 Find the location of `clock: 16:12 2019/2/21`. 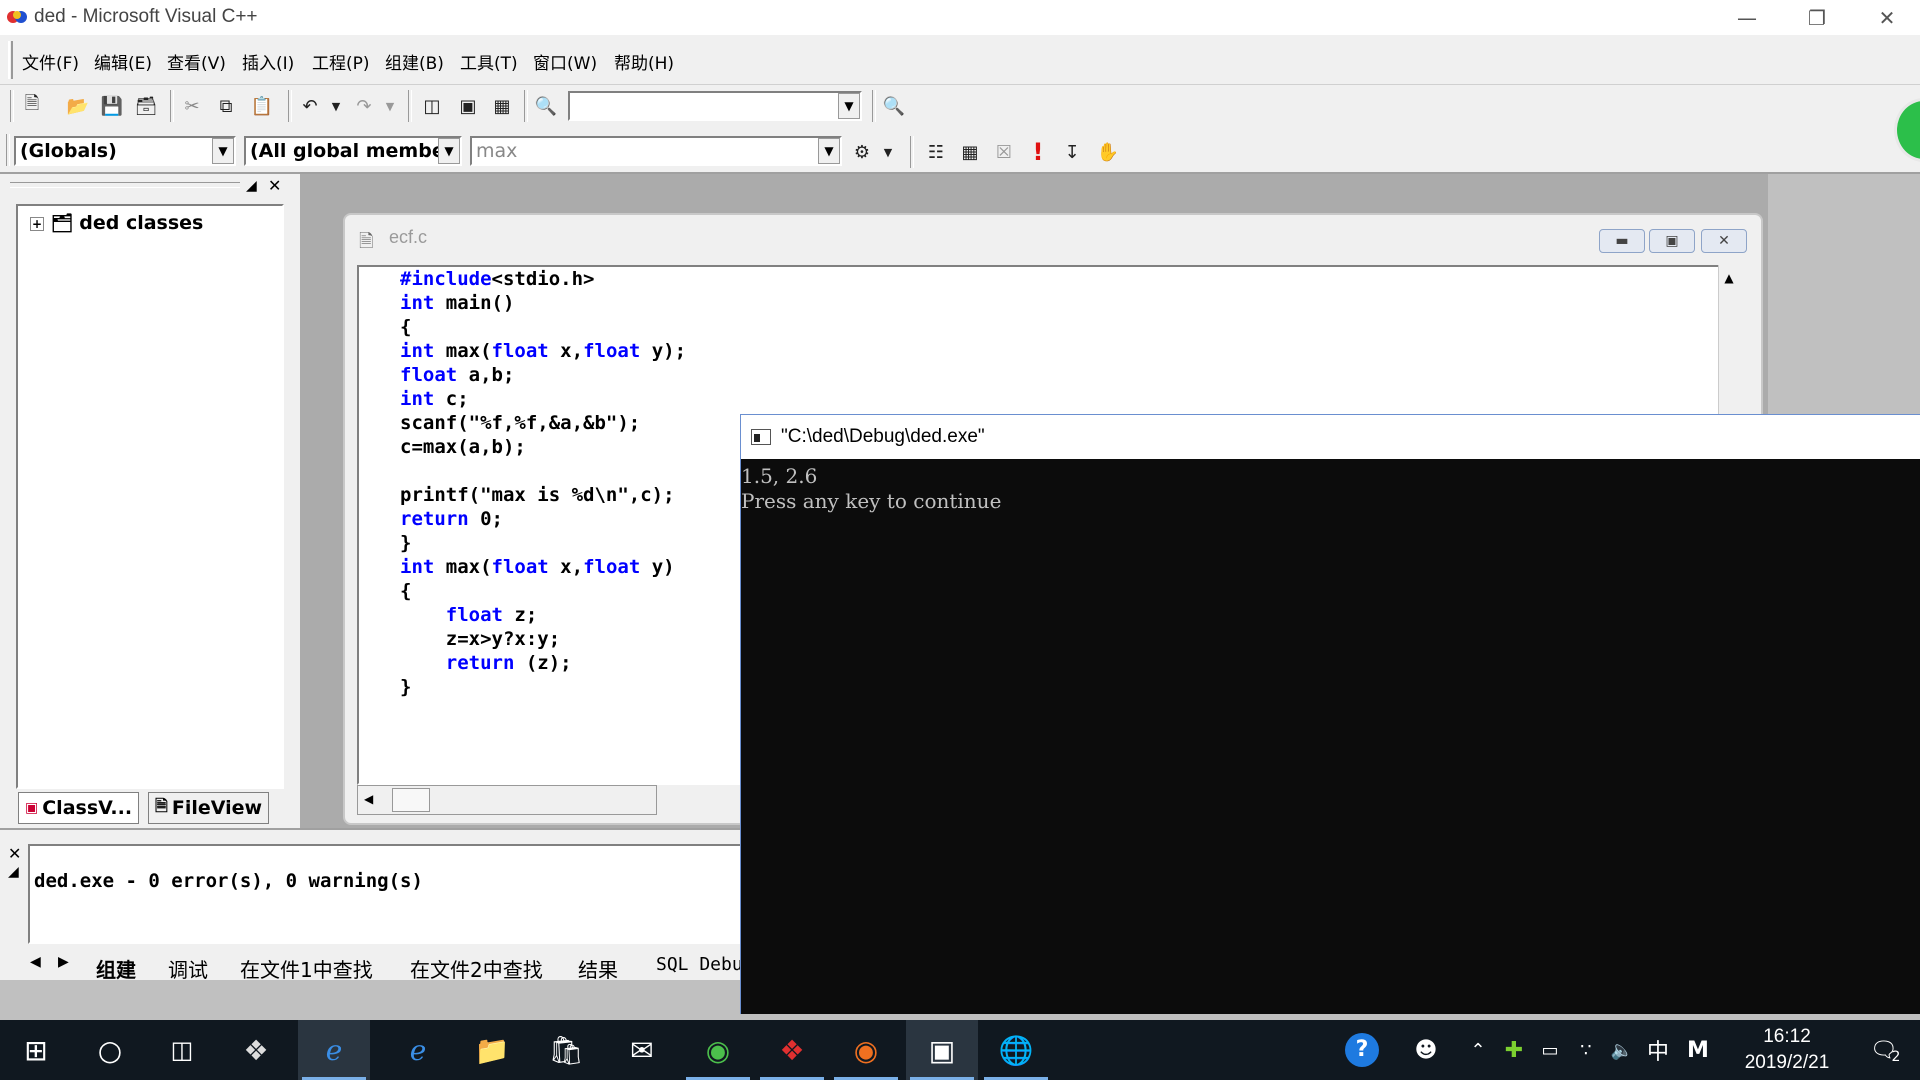

clock: 16:12 2019/2/21 is located at coordinates (1787, 1050).